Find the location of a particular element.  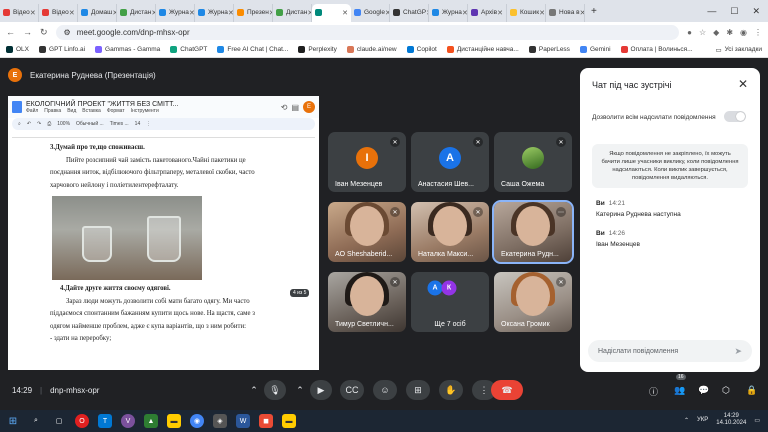

forward-icon: → is located at coordinates (27, 32).